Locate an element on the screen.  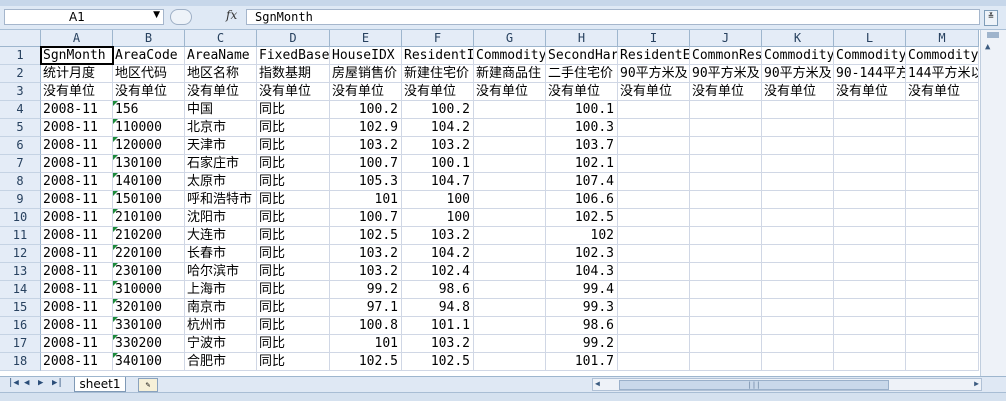
next-sheet-icon: ▶ is located at coordinates (40, 383).